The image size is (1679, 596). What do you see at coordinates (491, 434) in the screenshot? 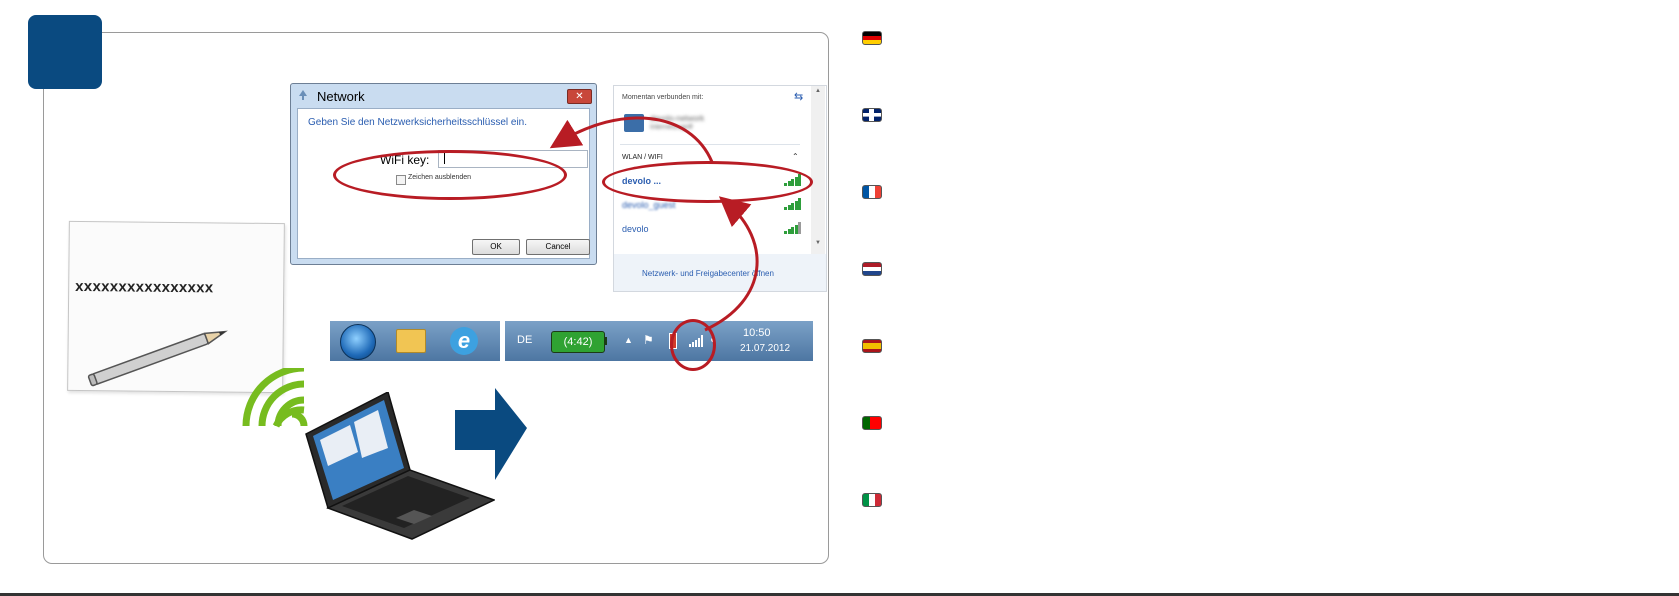
I see `next-step-arrow-icon` at bounding box center [491, 434].